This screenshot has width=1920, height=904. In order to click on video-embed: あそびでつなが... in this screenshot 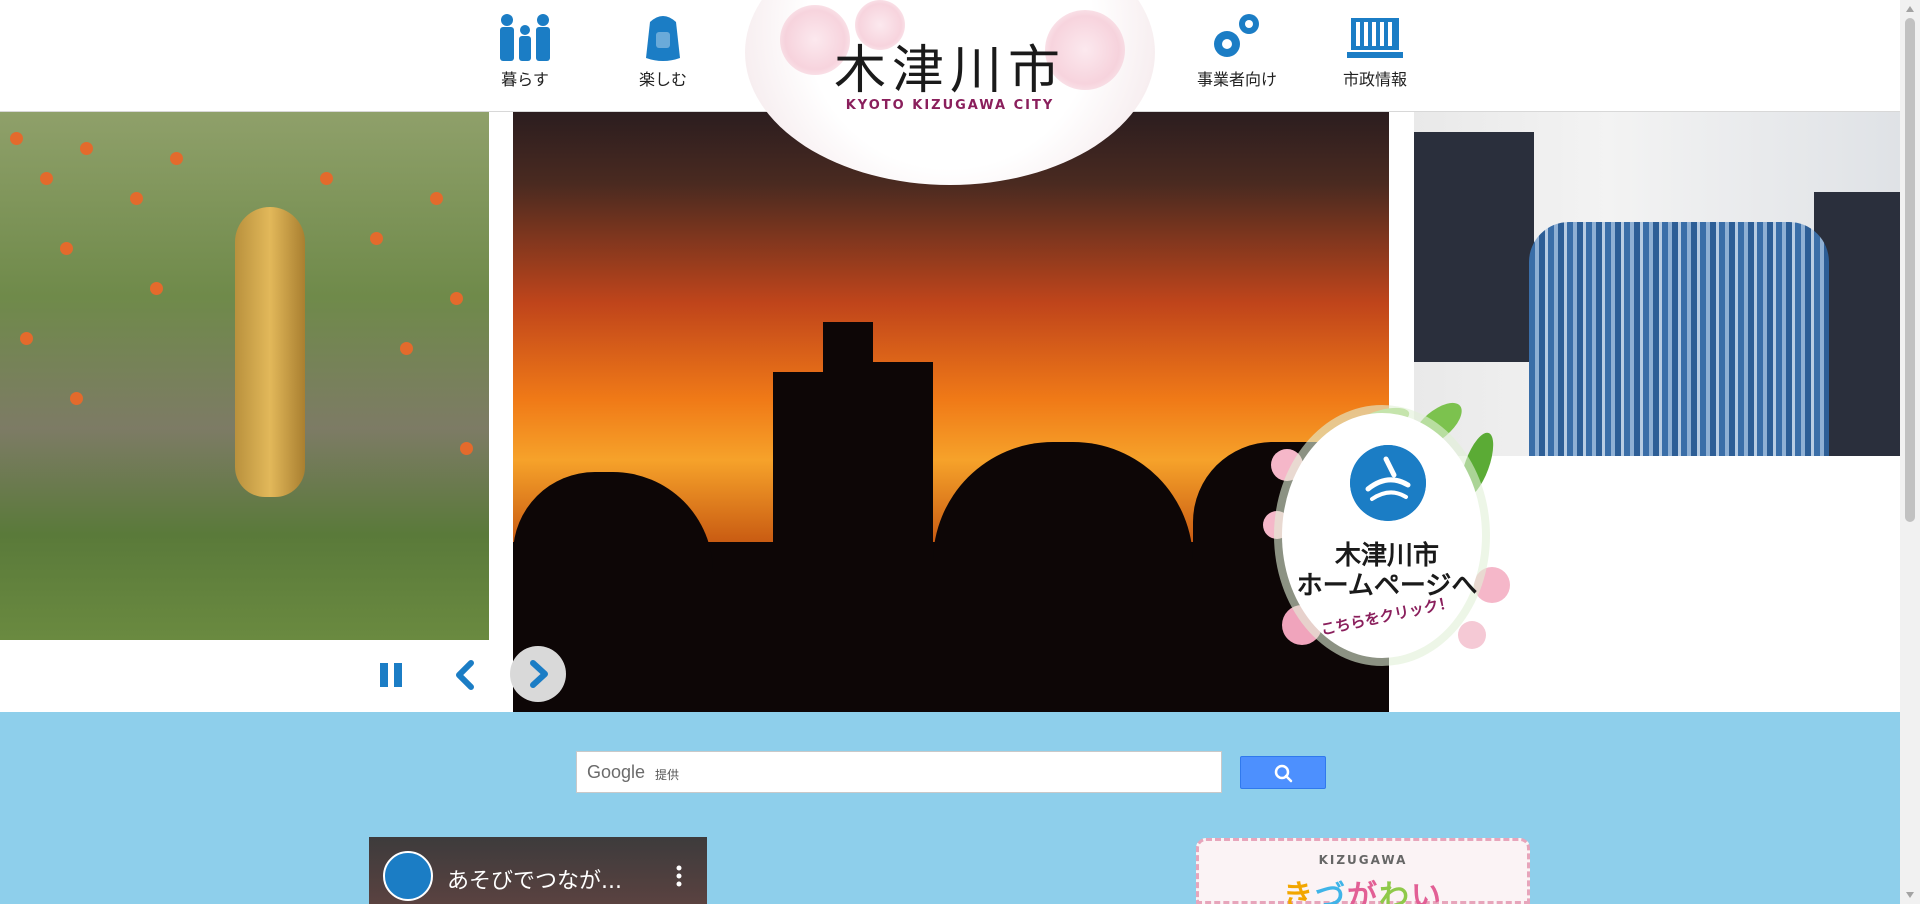, I will do `click(538, 870)`.